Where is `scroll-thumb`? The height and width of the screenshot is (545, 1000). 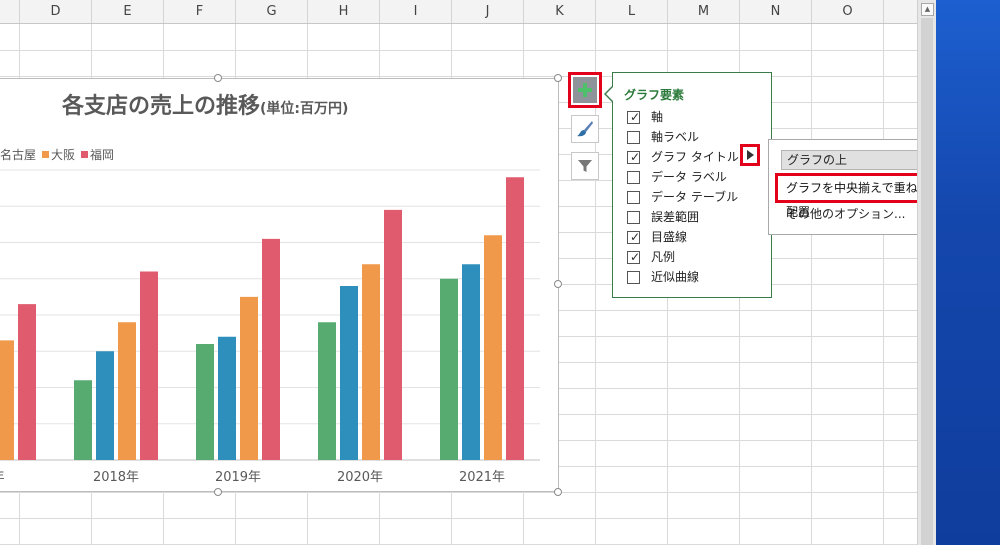 scroll-thumb is located at coordinates (927, 281).